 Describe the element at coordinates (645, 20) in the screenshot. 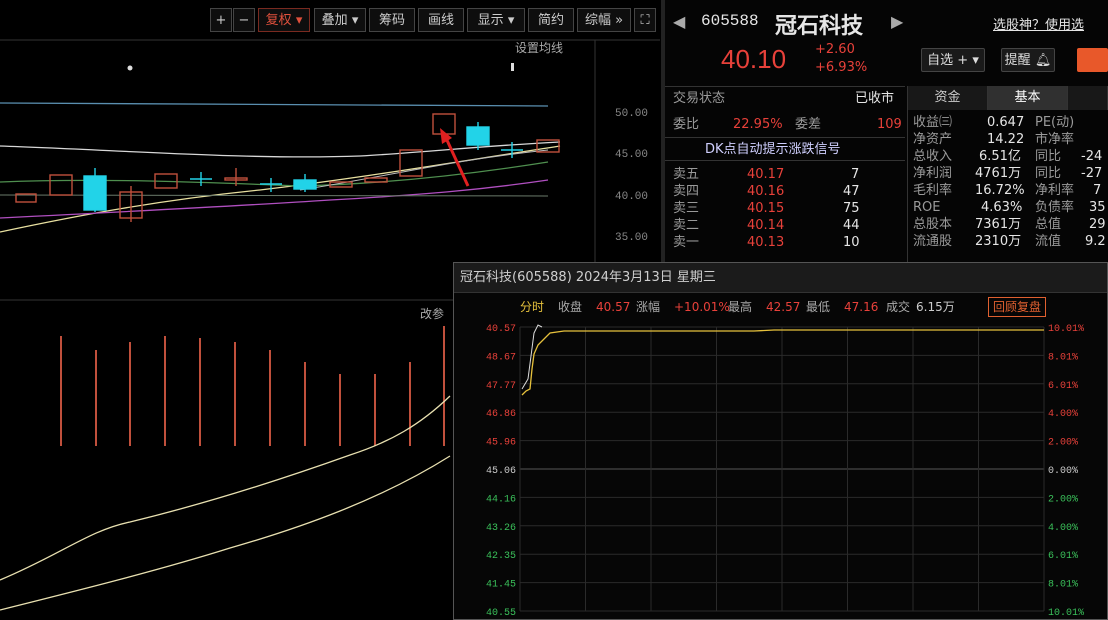

I see `fullscreen-icon: ⛶` at that location.